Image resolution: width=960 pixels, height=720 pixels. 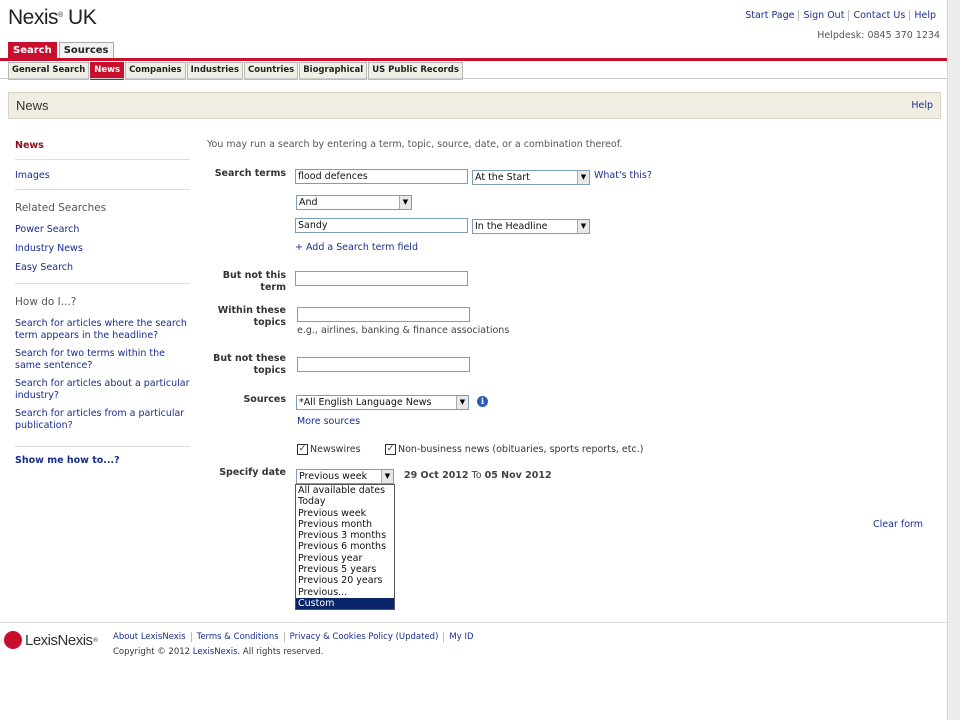 I want to click on date-option: Previous 3 months, so click(x=345, y=535).